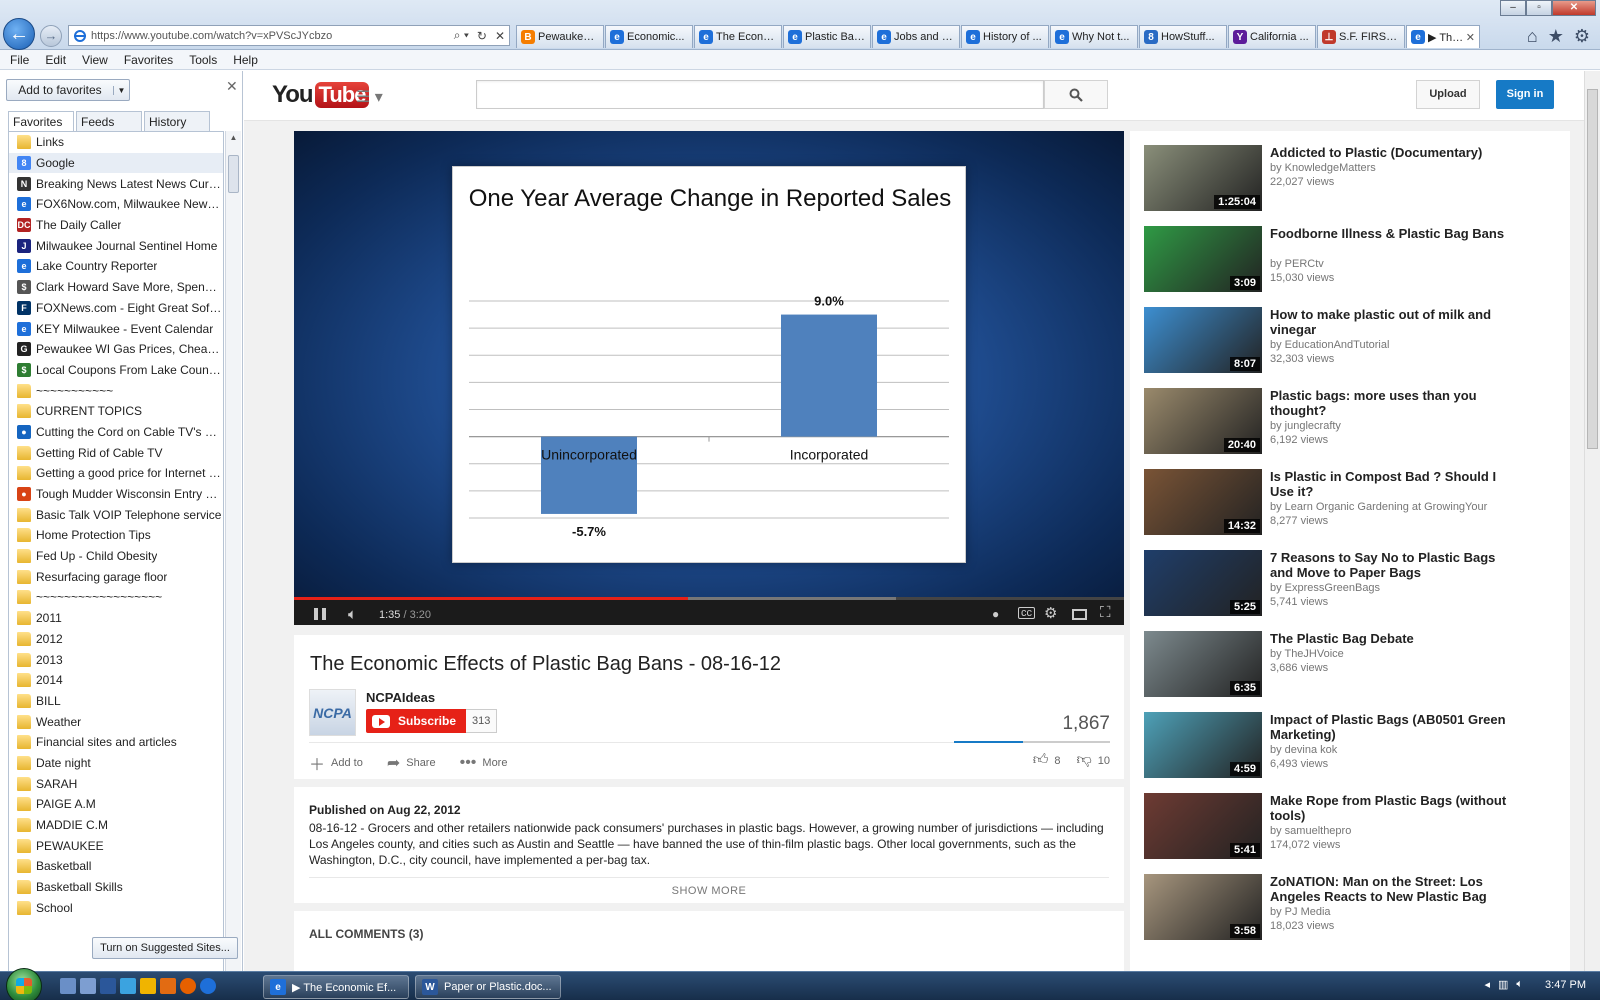  Describe the element at coordinates (168, 986) in the screenshot. I see `office-icon` at that location.